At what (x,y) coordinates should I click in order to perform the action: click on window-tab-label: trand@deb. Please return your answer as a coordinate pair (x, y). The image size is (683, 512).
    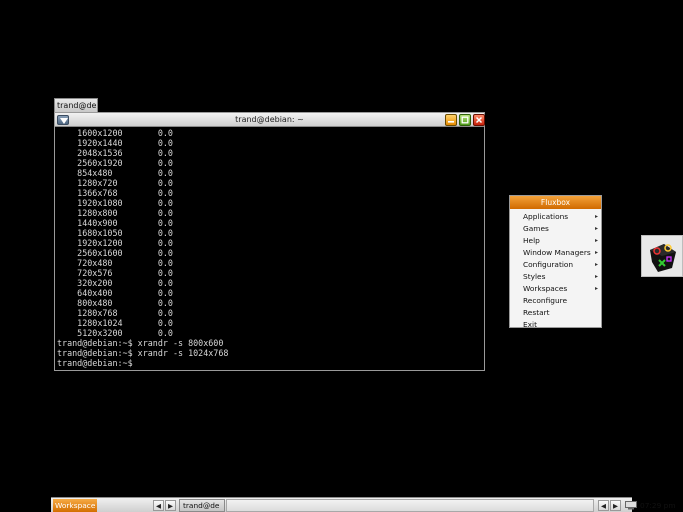
    Looking at the image, I should click on (77, 105).